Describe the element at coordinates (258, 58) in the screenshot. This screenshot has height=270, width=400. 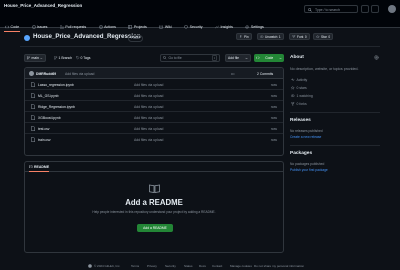
I see `code-icon` at that location.